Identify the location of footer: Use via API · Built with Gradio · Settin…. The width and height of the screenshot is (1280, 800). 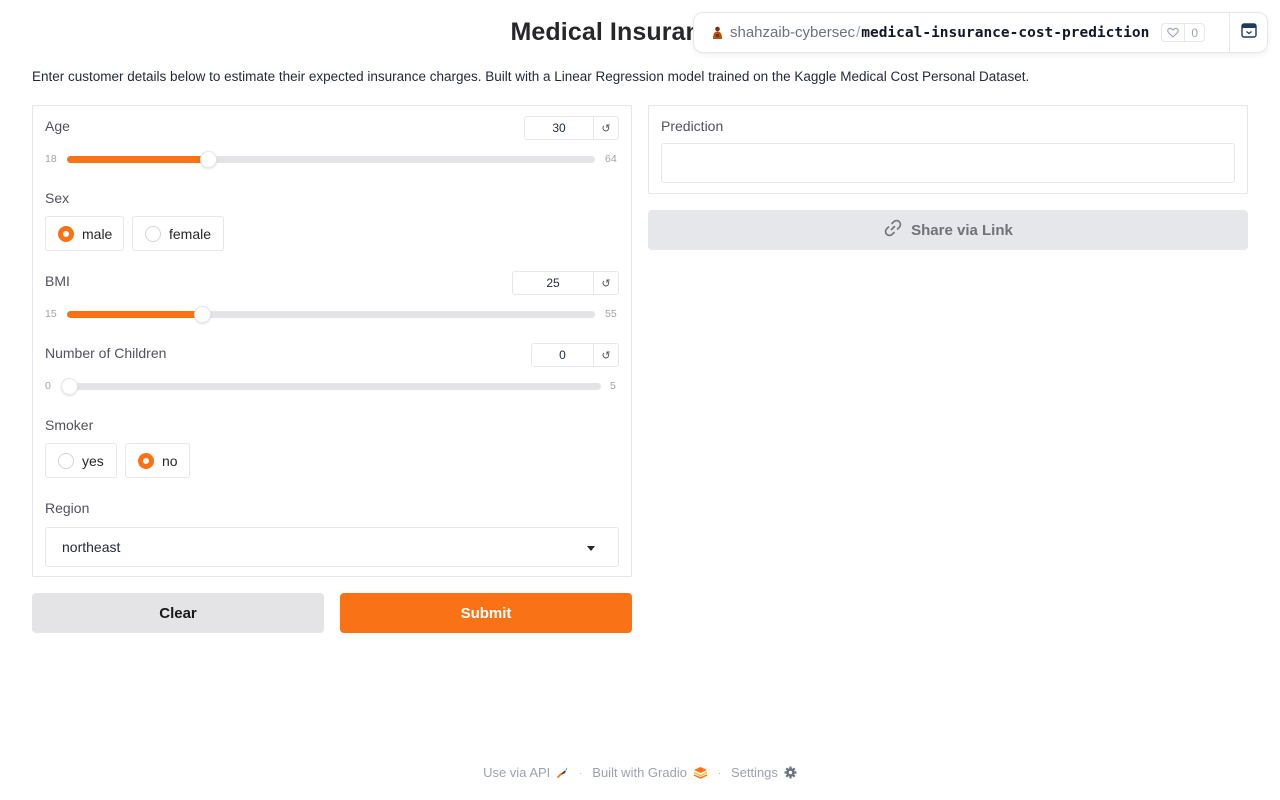
(640, 772).